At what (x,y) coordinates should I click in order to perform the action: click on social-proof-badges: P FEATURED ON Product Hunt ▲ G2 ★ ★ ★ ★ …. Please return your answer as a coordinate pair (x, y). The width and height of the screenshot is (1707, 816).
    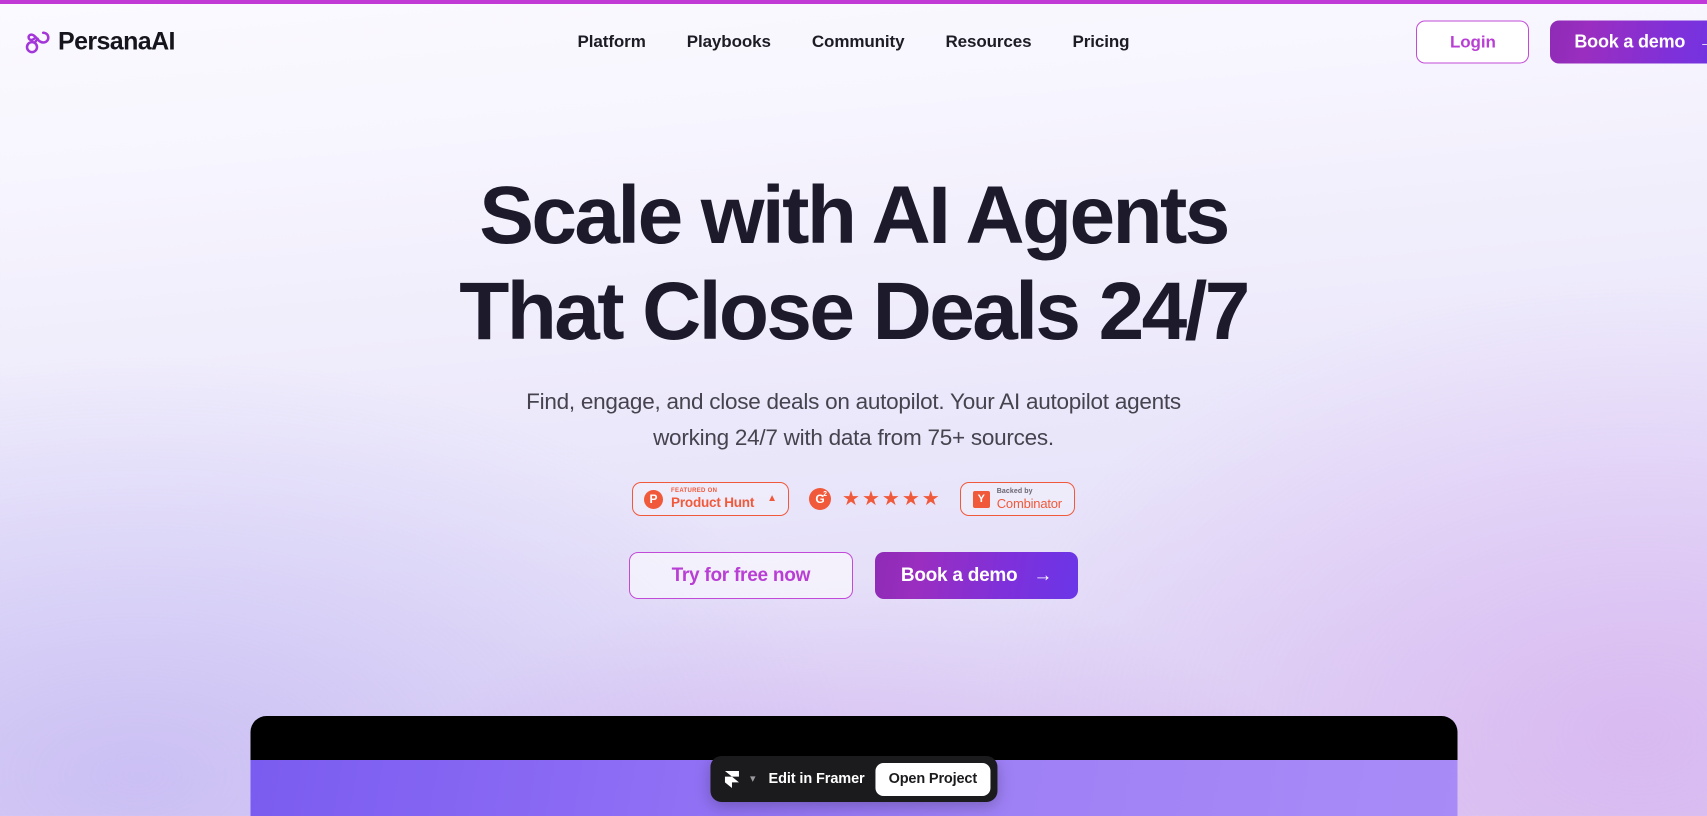
    Looking at the image, I should click on (853, 499).